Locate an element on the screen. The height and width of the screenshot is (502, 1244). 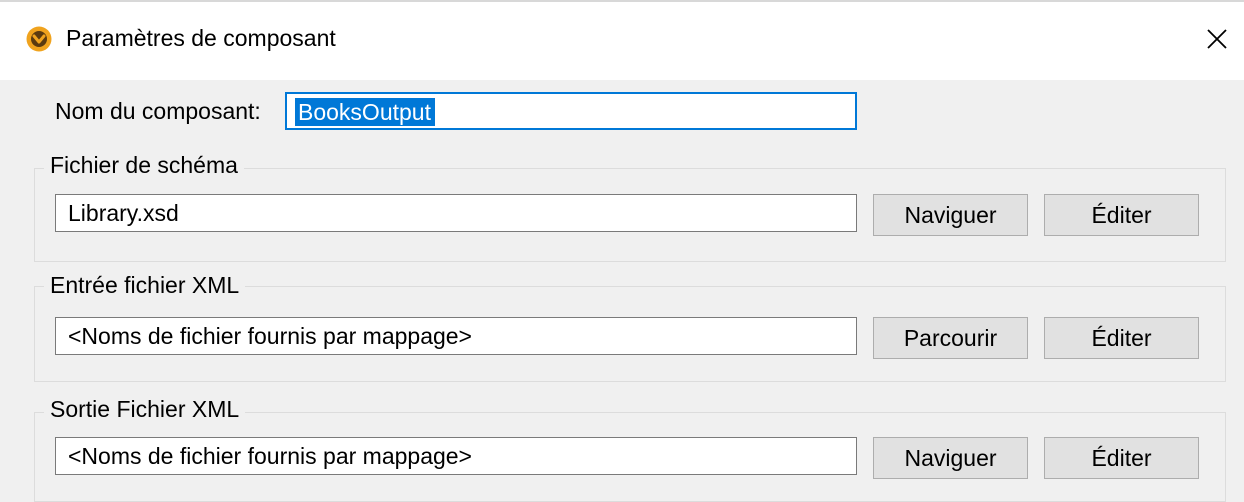
xml-input-browse-button: Parcourir is located at coordinates (950, 338).